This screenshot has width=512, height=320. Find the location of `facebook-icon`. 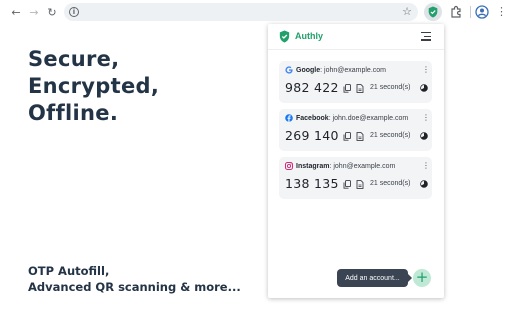

facebook-icon is located at coordinates (289, 118).